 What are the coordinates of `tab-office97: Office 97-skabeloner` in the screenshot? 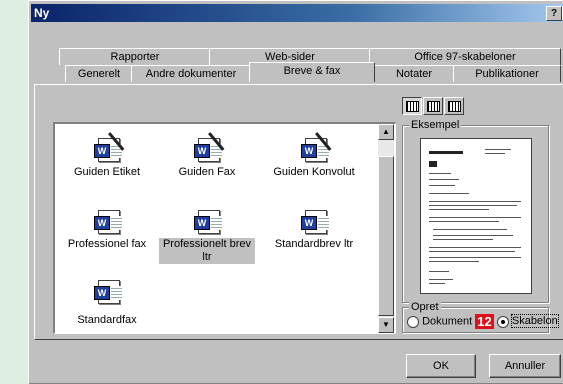 It's located at (465, 56).